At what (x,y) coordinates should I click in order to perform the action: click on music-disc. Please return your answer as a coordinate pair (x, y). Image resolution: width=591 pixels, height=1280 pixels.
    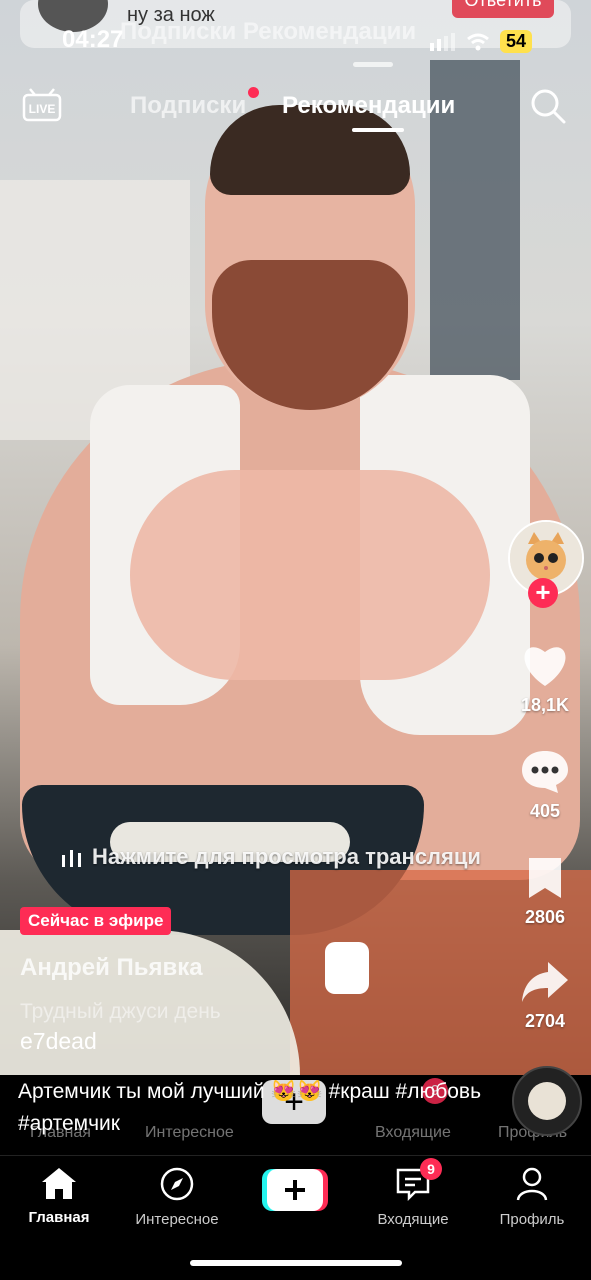
    Looking at the image, I should click on (547, 1101).